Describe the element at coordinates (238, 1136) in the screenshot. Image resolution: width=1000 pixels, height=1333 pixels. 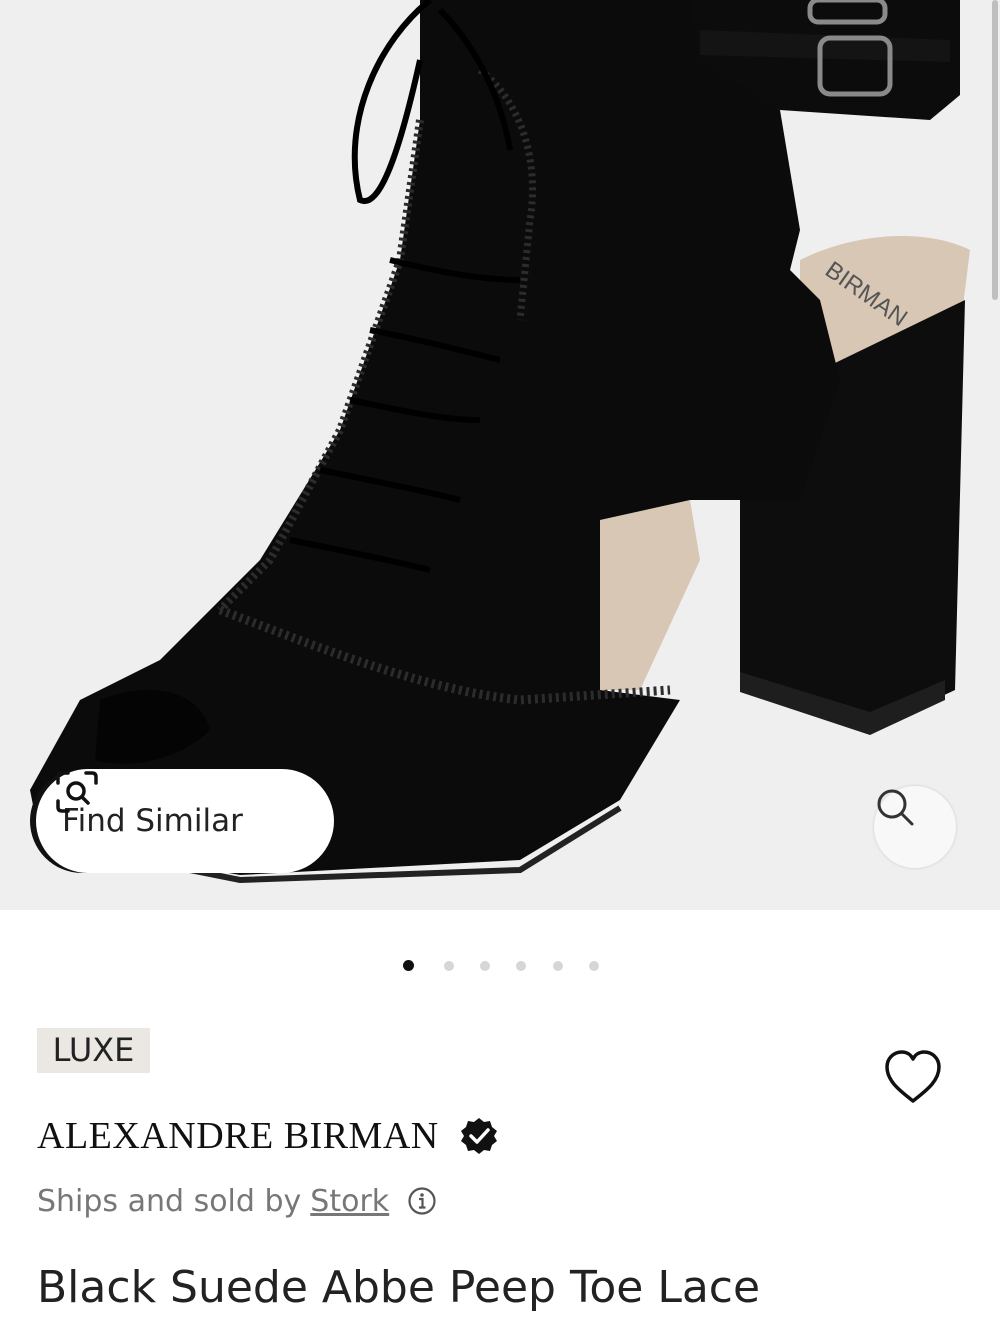
I see `brand-name: ALEXANDRE BIRMAN` at that location.